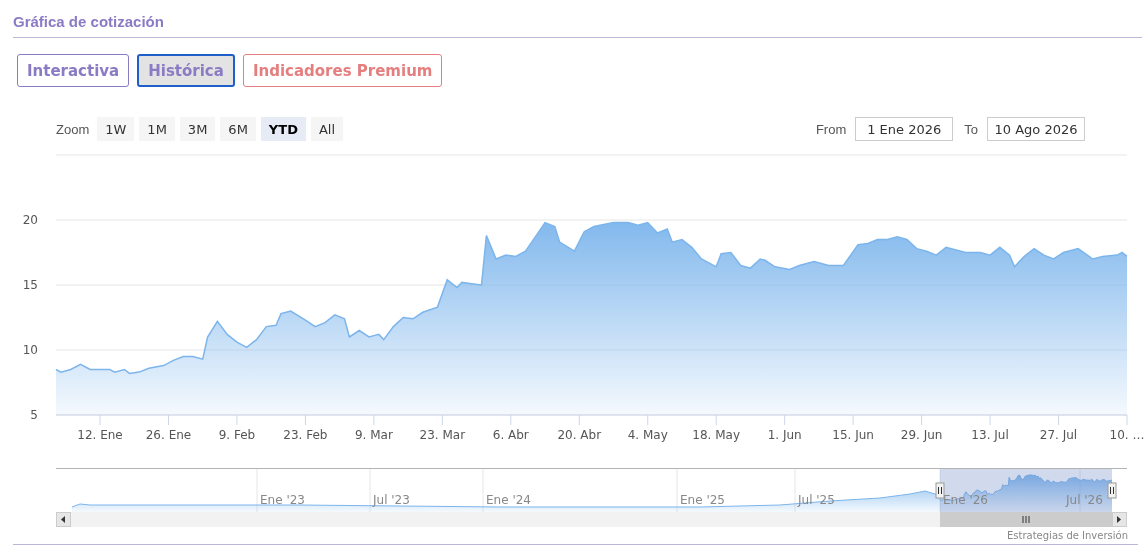 Image resolution: width=1145 pixels, height=560 pixels. What do you see at coordinates (853, 435) in the screenshot?
I see `x-axis-label: 15. Jun` at bounding box center [853, 435].